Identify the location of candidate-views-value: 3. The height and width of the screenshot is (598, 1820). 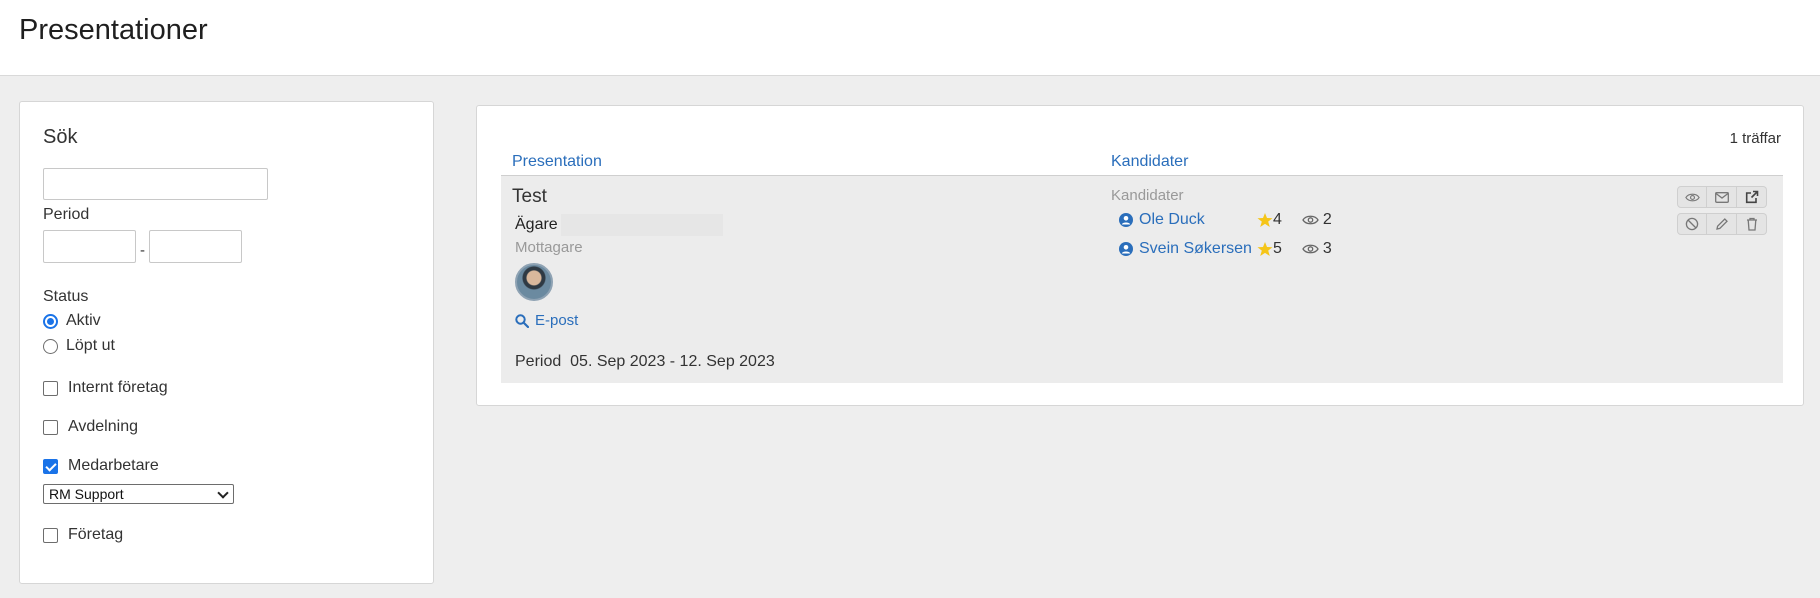
(1327, 248).